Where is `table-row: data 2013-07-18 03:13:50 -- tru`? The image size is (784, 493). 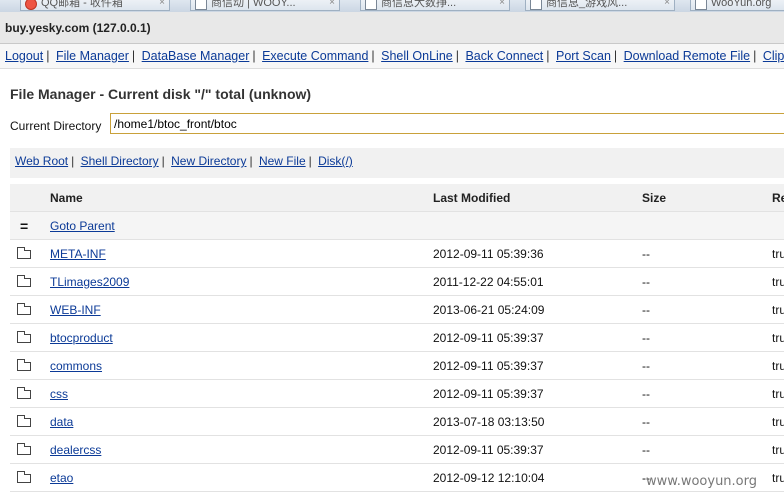 table-row: data 2013-07-18 03:13:50 -- tru is located at coordinates (397, 422).